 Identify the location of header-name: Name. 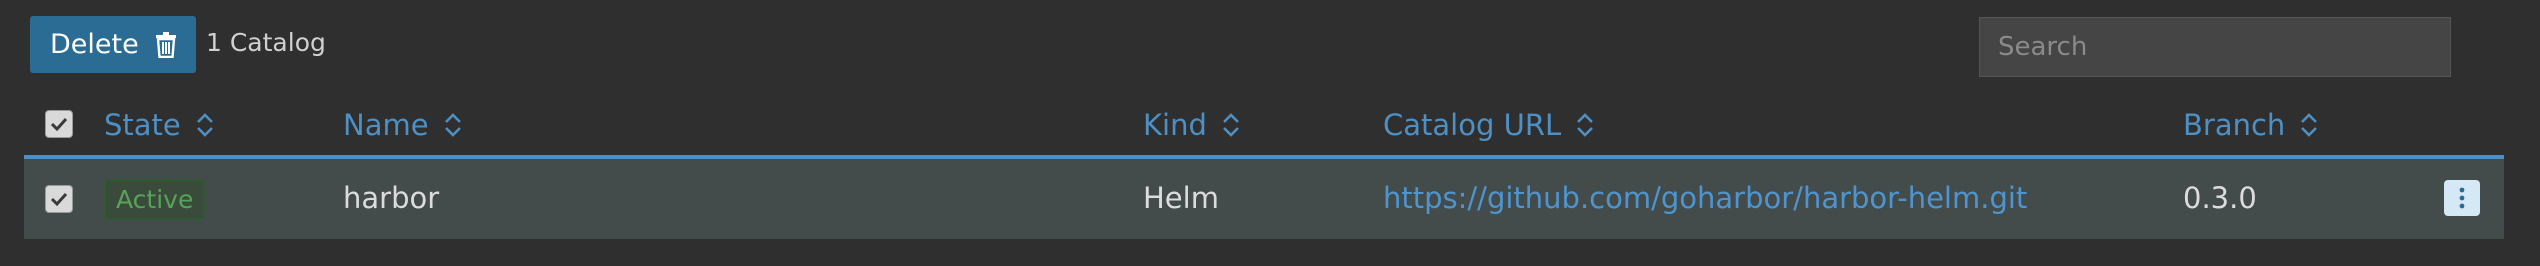
(403, 125).